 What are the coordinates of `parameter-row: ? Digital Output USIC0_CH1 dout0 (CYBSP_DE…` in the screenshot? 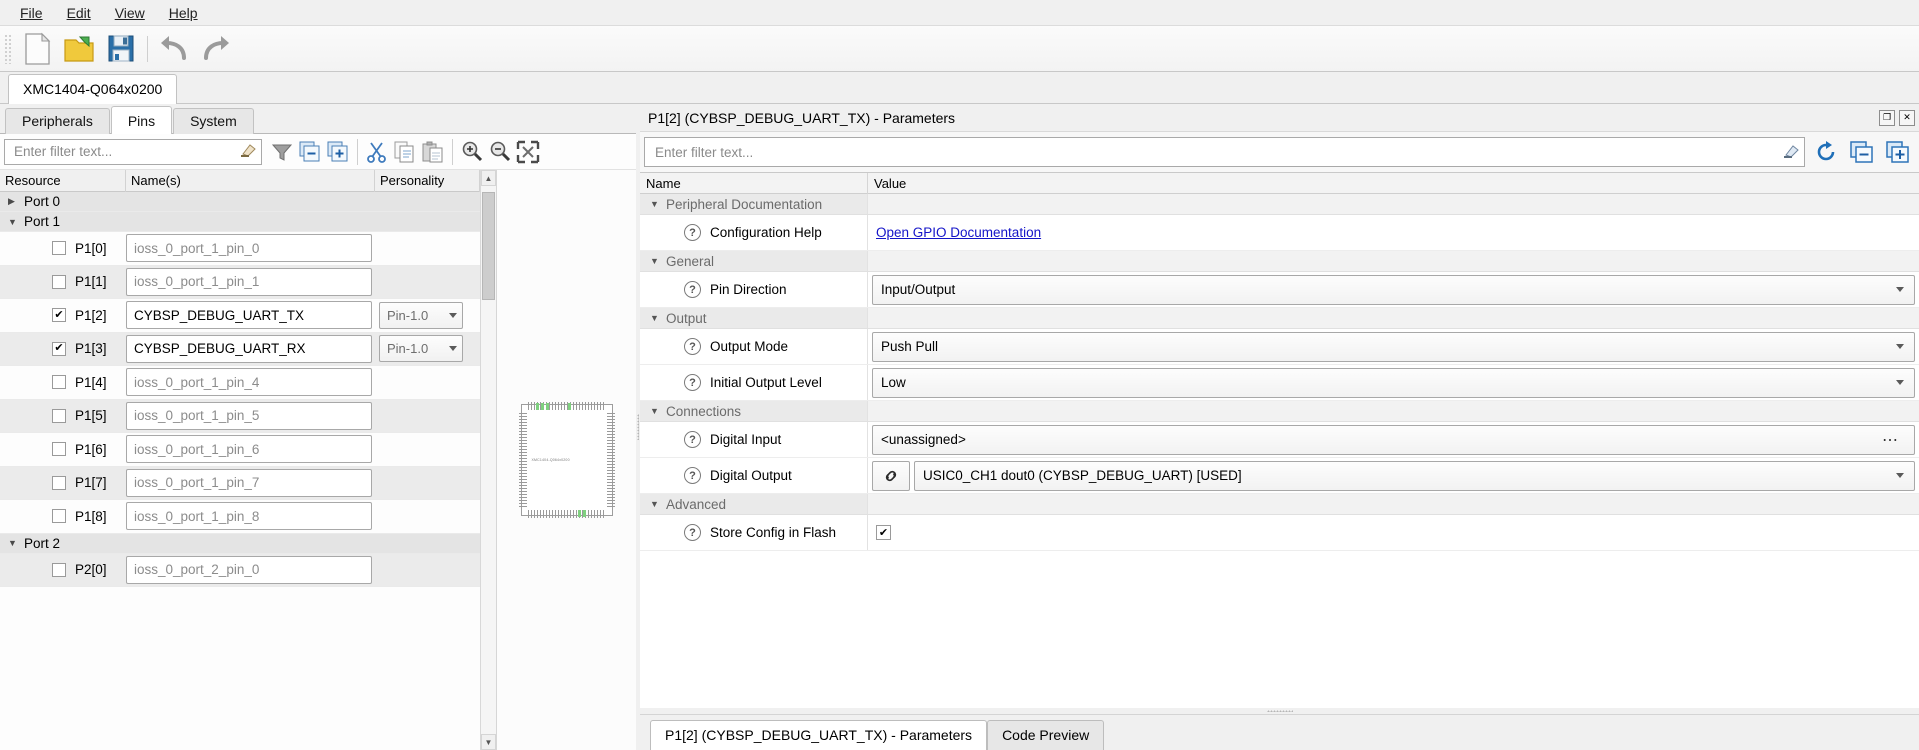 It's located at (1279, 476).